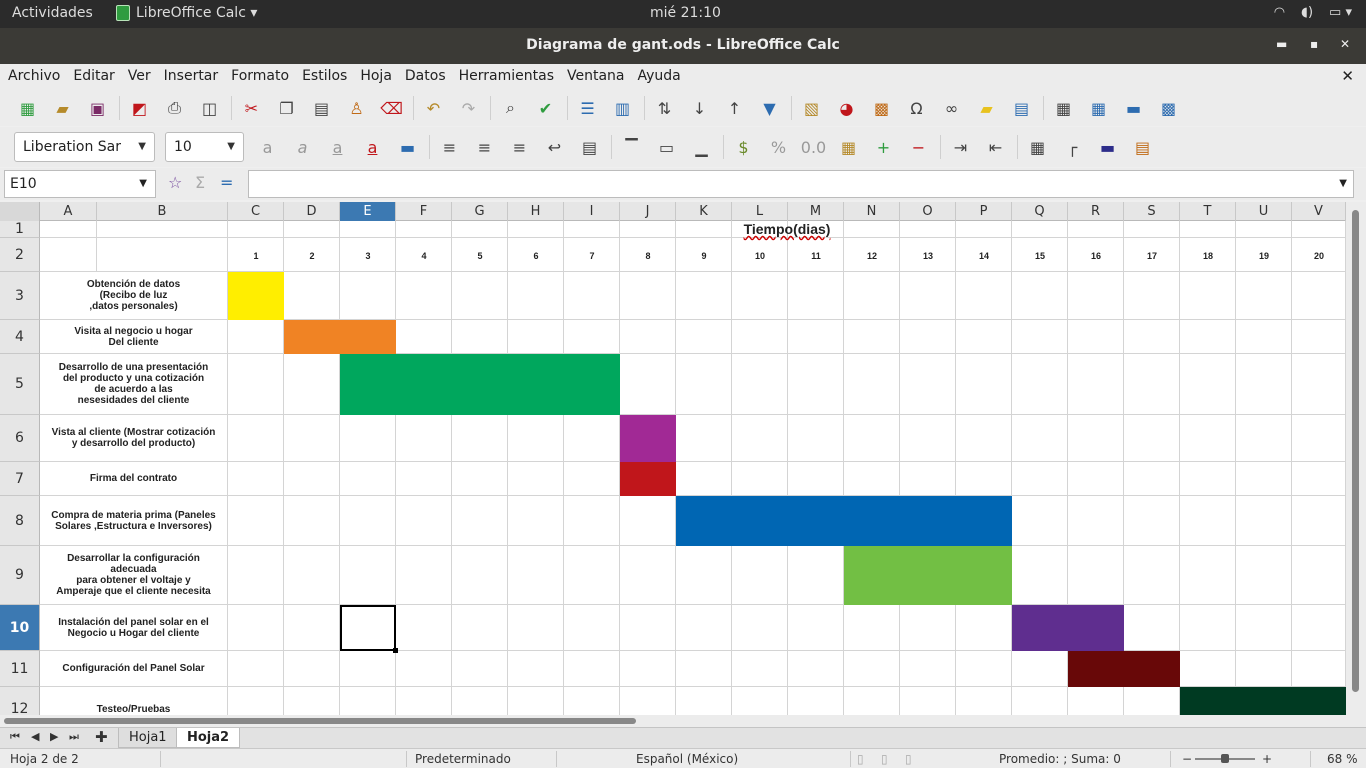 This screenshot has width=1366, height=768. Describe the element at coordinates (97, 77) in the screenshot. I see `menu-editar: Editar` at that location.